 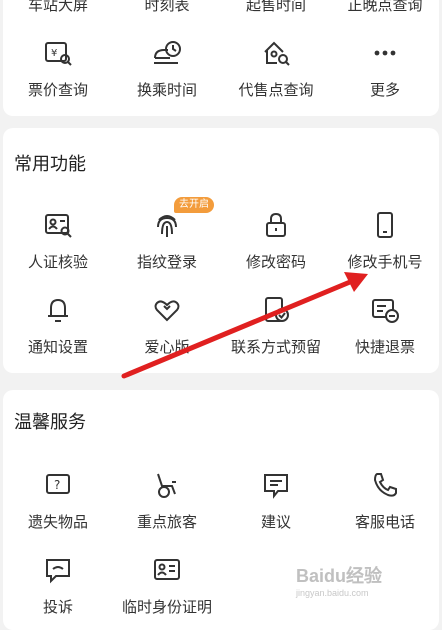 I want to click on lock-icon, so click(x=276, y=224).